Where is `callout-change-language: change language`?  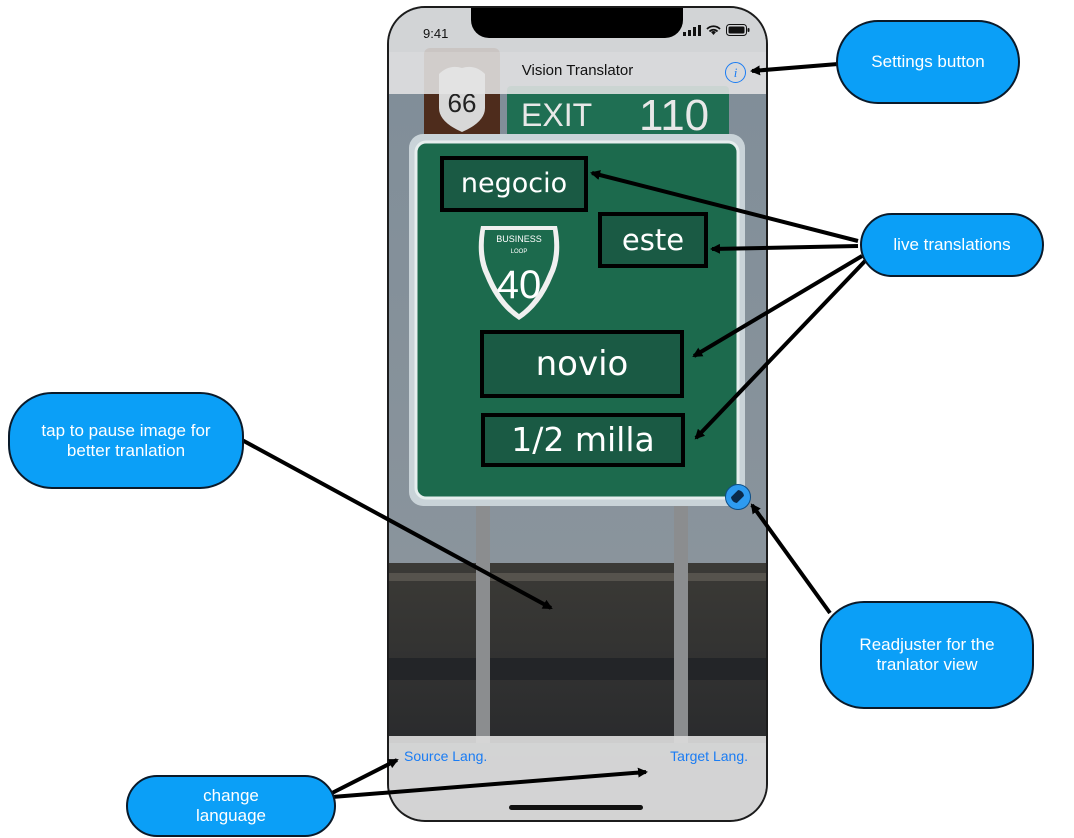
callout-change-language: change language is located at coordinates (231, 806).